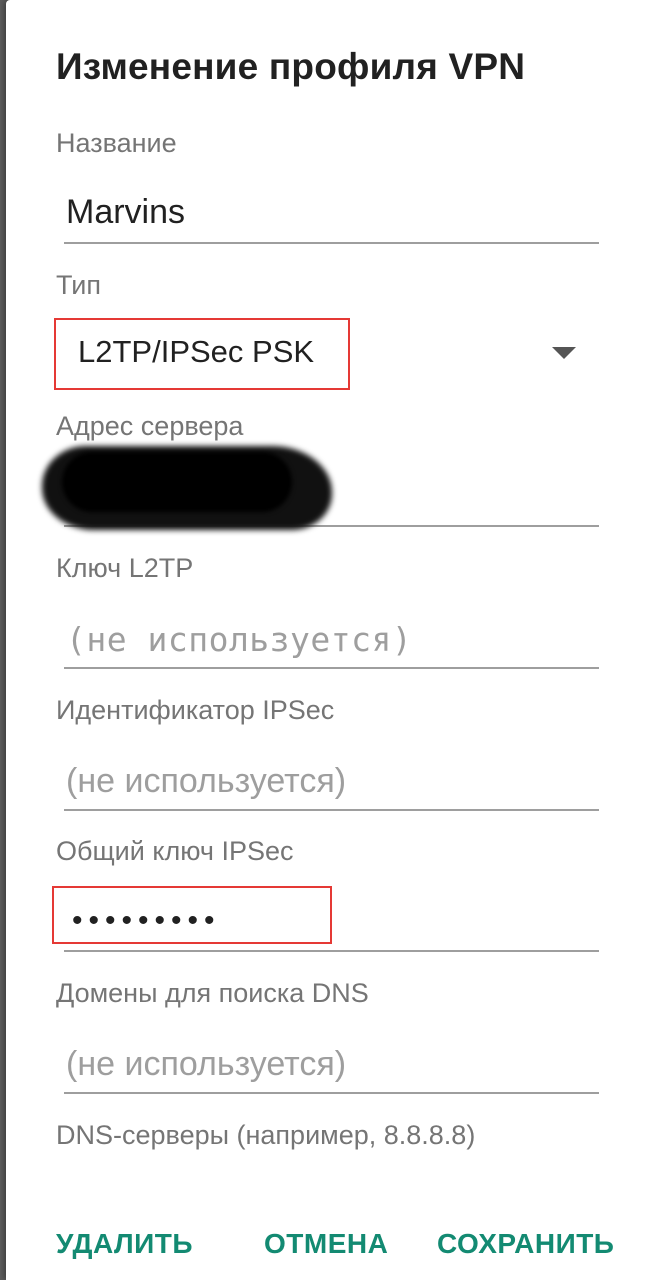  I want to click on ipsec-id-placeholder: (не используется), so click(206, 781).